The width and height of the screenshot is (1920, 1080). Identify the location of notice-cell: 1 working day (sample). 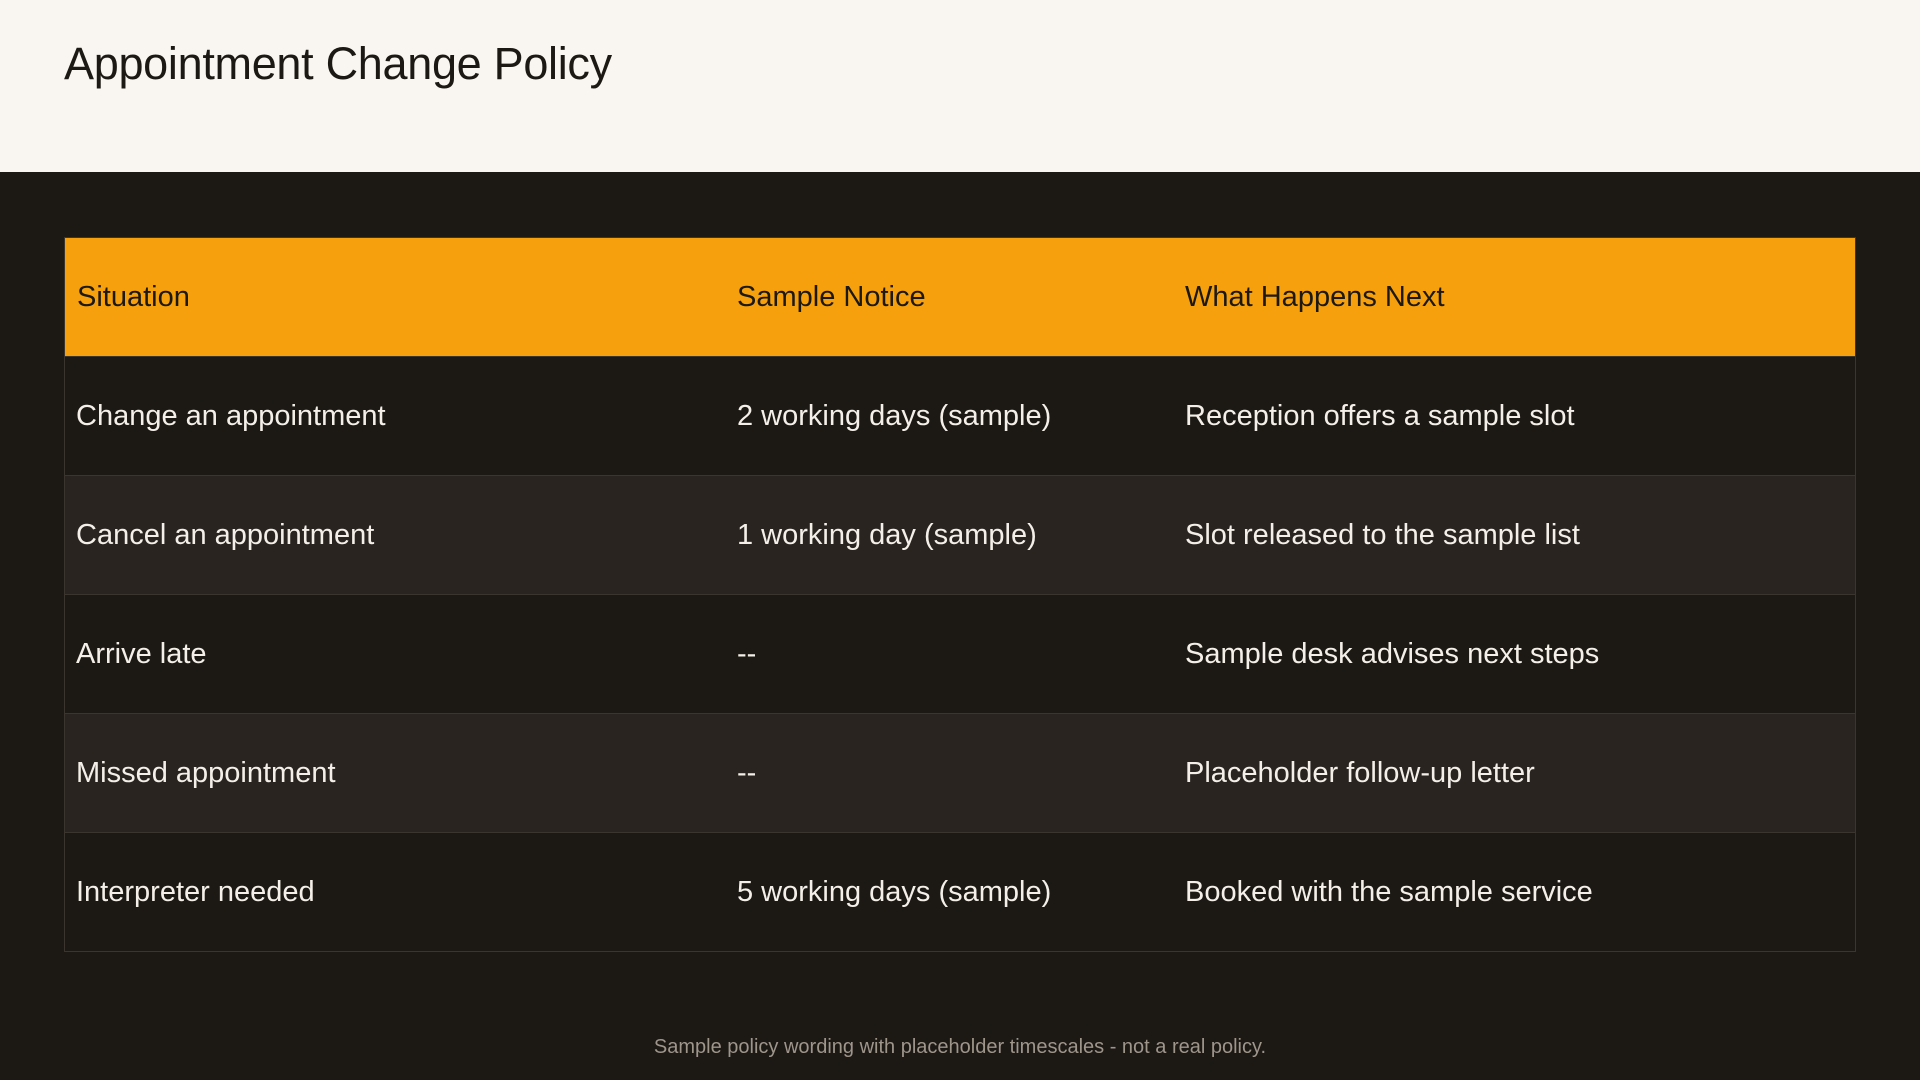
(961, 535).